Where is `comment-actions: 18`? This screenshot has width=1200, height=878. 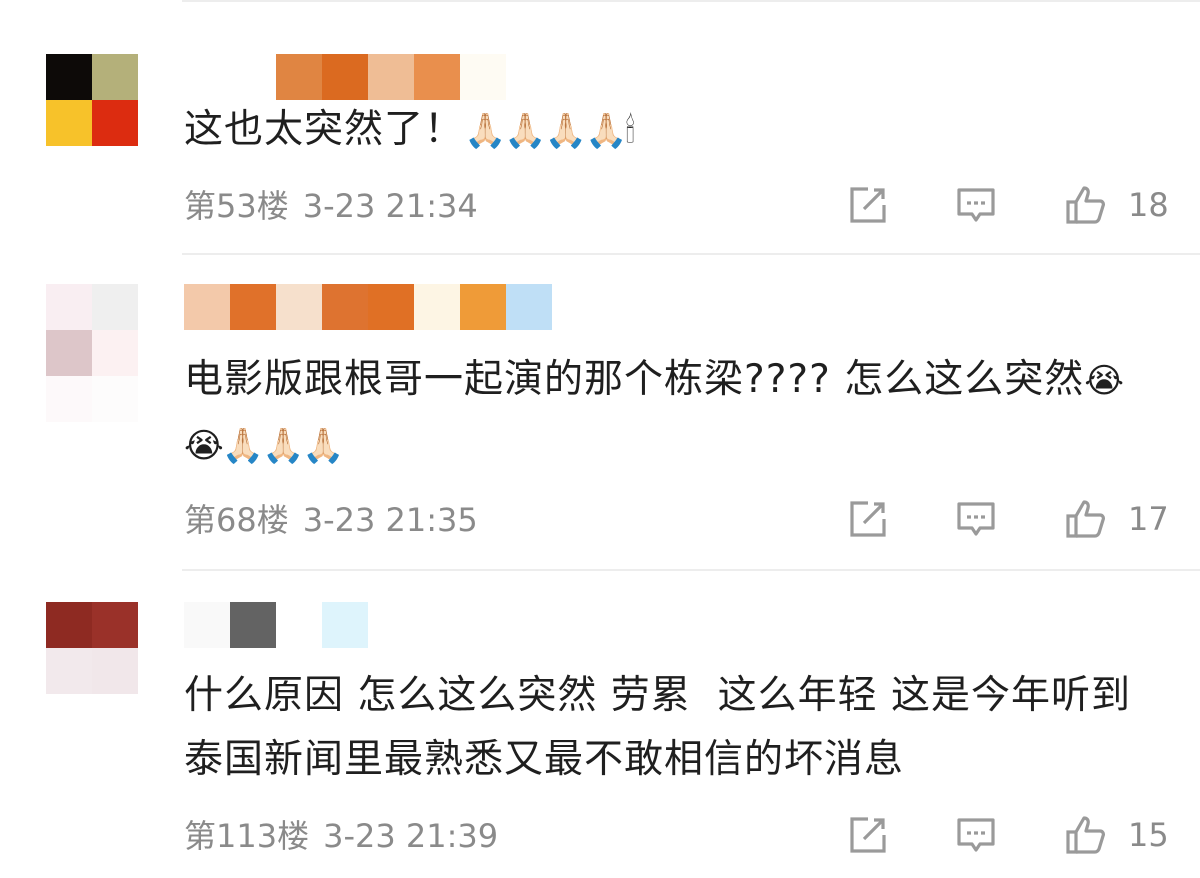
comment-actions: 18 is located at coordinates (600, 206).